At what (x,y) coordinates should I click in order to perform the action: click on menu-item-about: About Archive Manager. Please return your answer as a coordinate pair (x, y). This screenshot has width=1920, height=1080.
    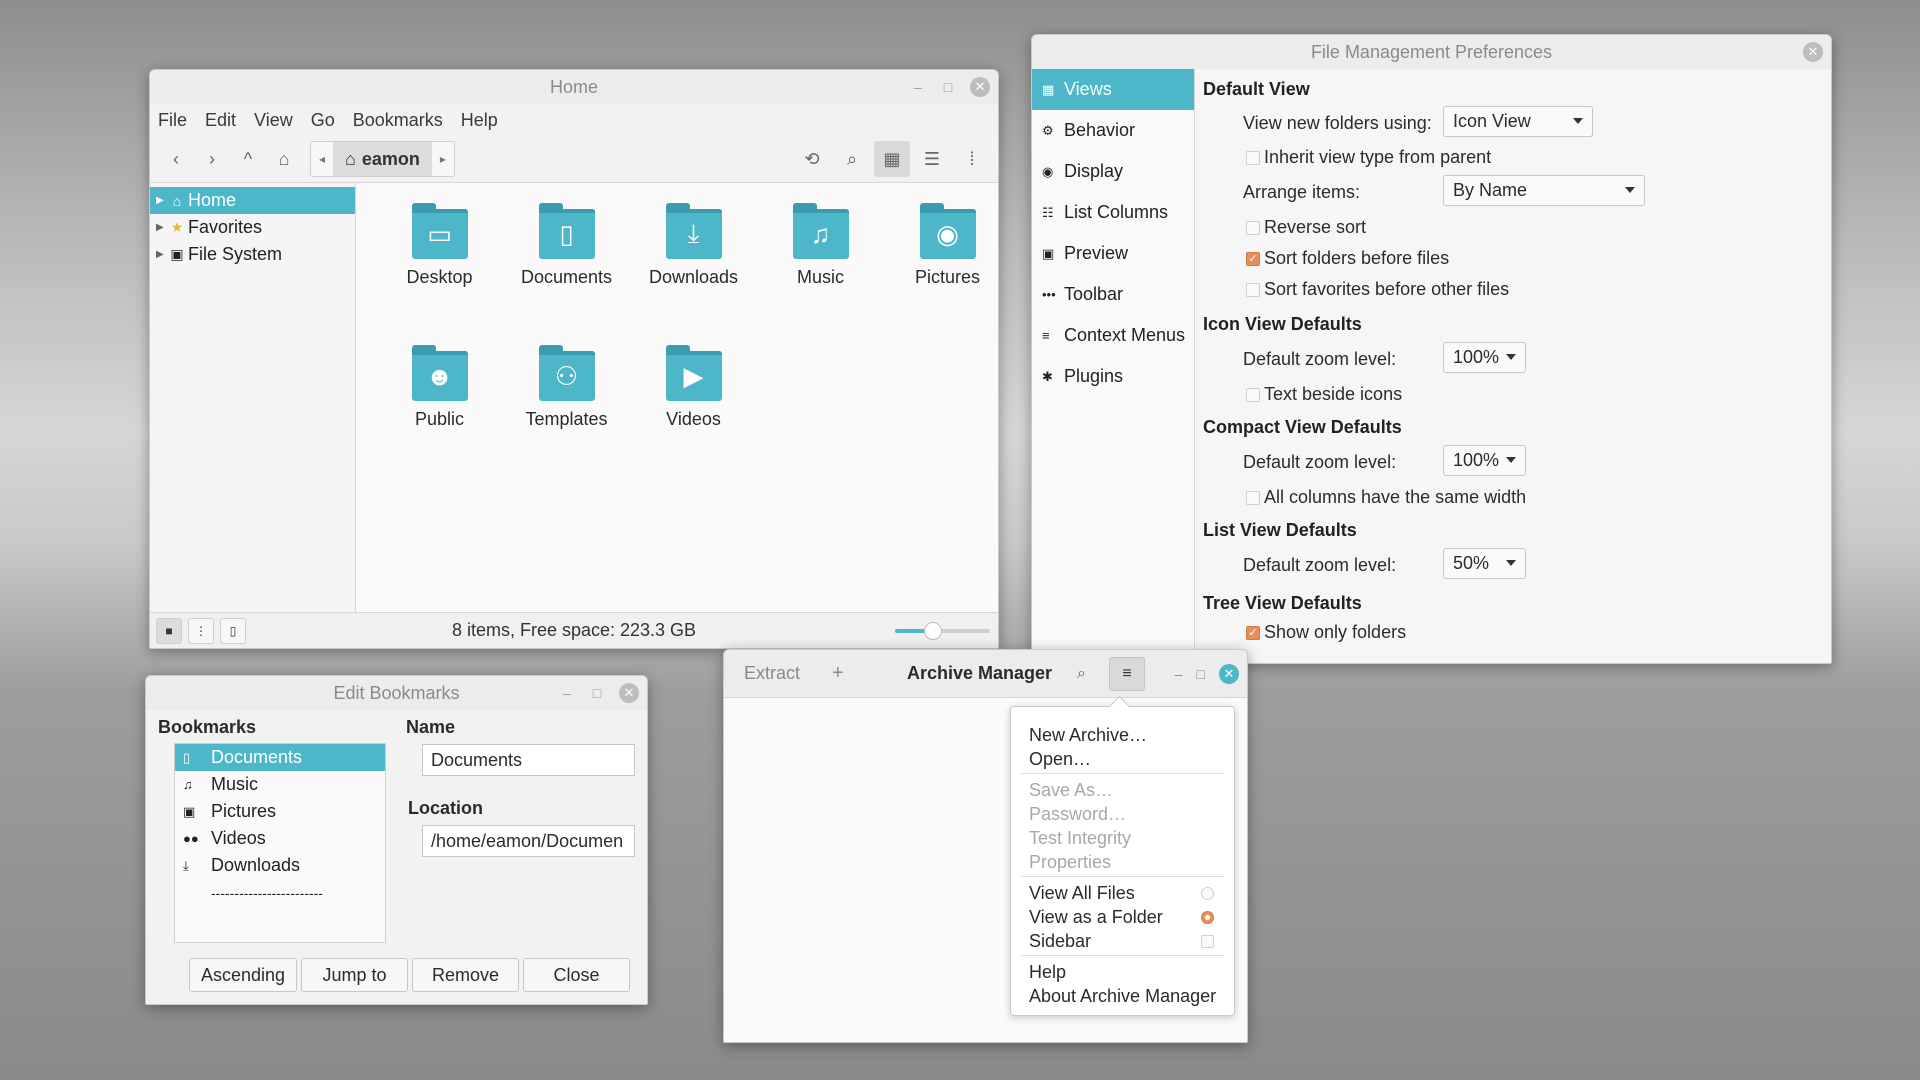
    Looking at the image, I should click on (1122, 996).